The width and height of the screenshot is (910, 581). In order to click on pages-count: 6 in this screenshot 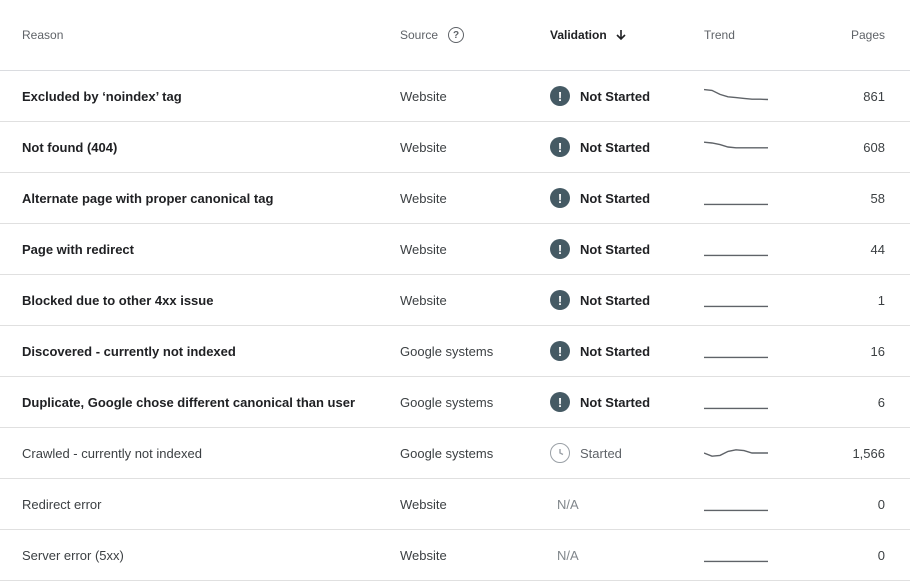, I will do `click(881, 402)`.